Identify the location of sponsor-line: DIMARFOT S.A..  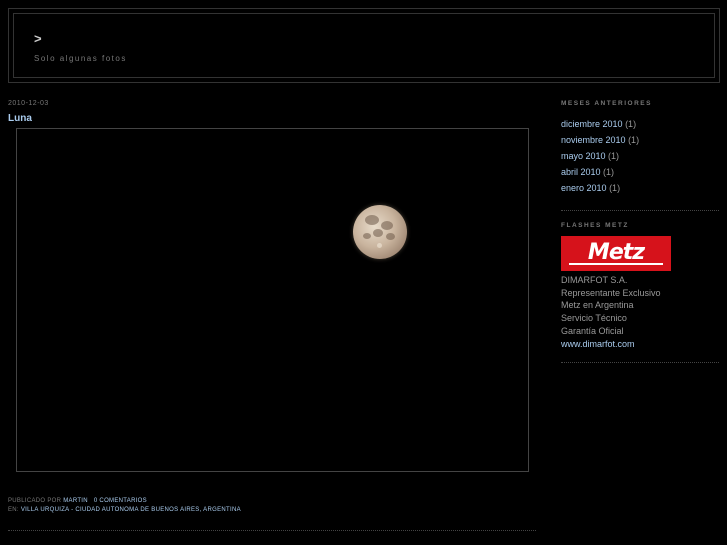
(594, 280).